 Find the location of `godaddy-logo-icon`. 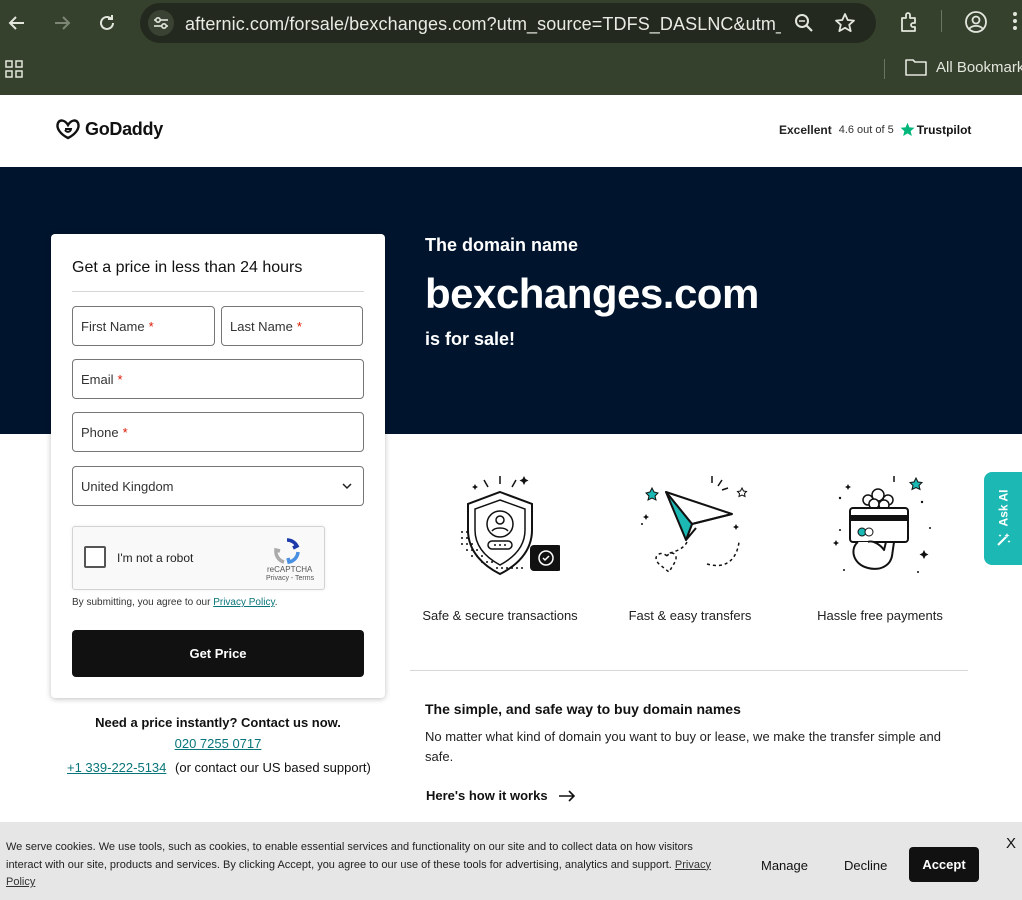

godaddy-logo-icon is located at coordinates (68, 129).